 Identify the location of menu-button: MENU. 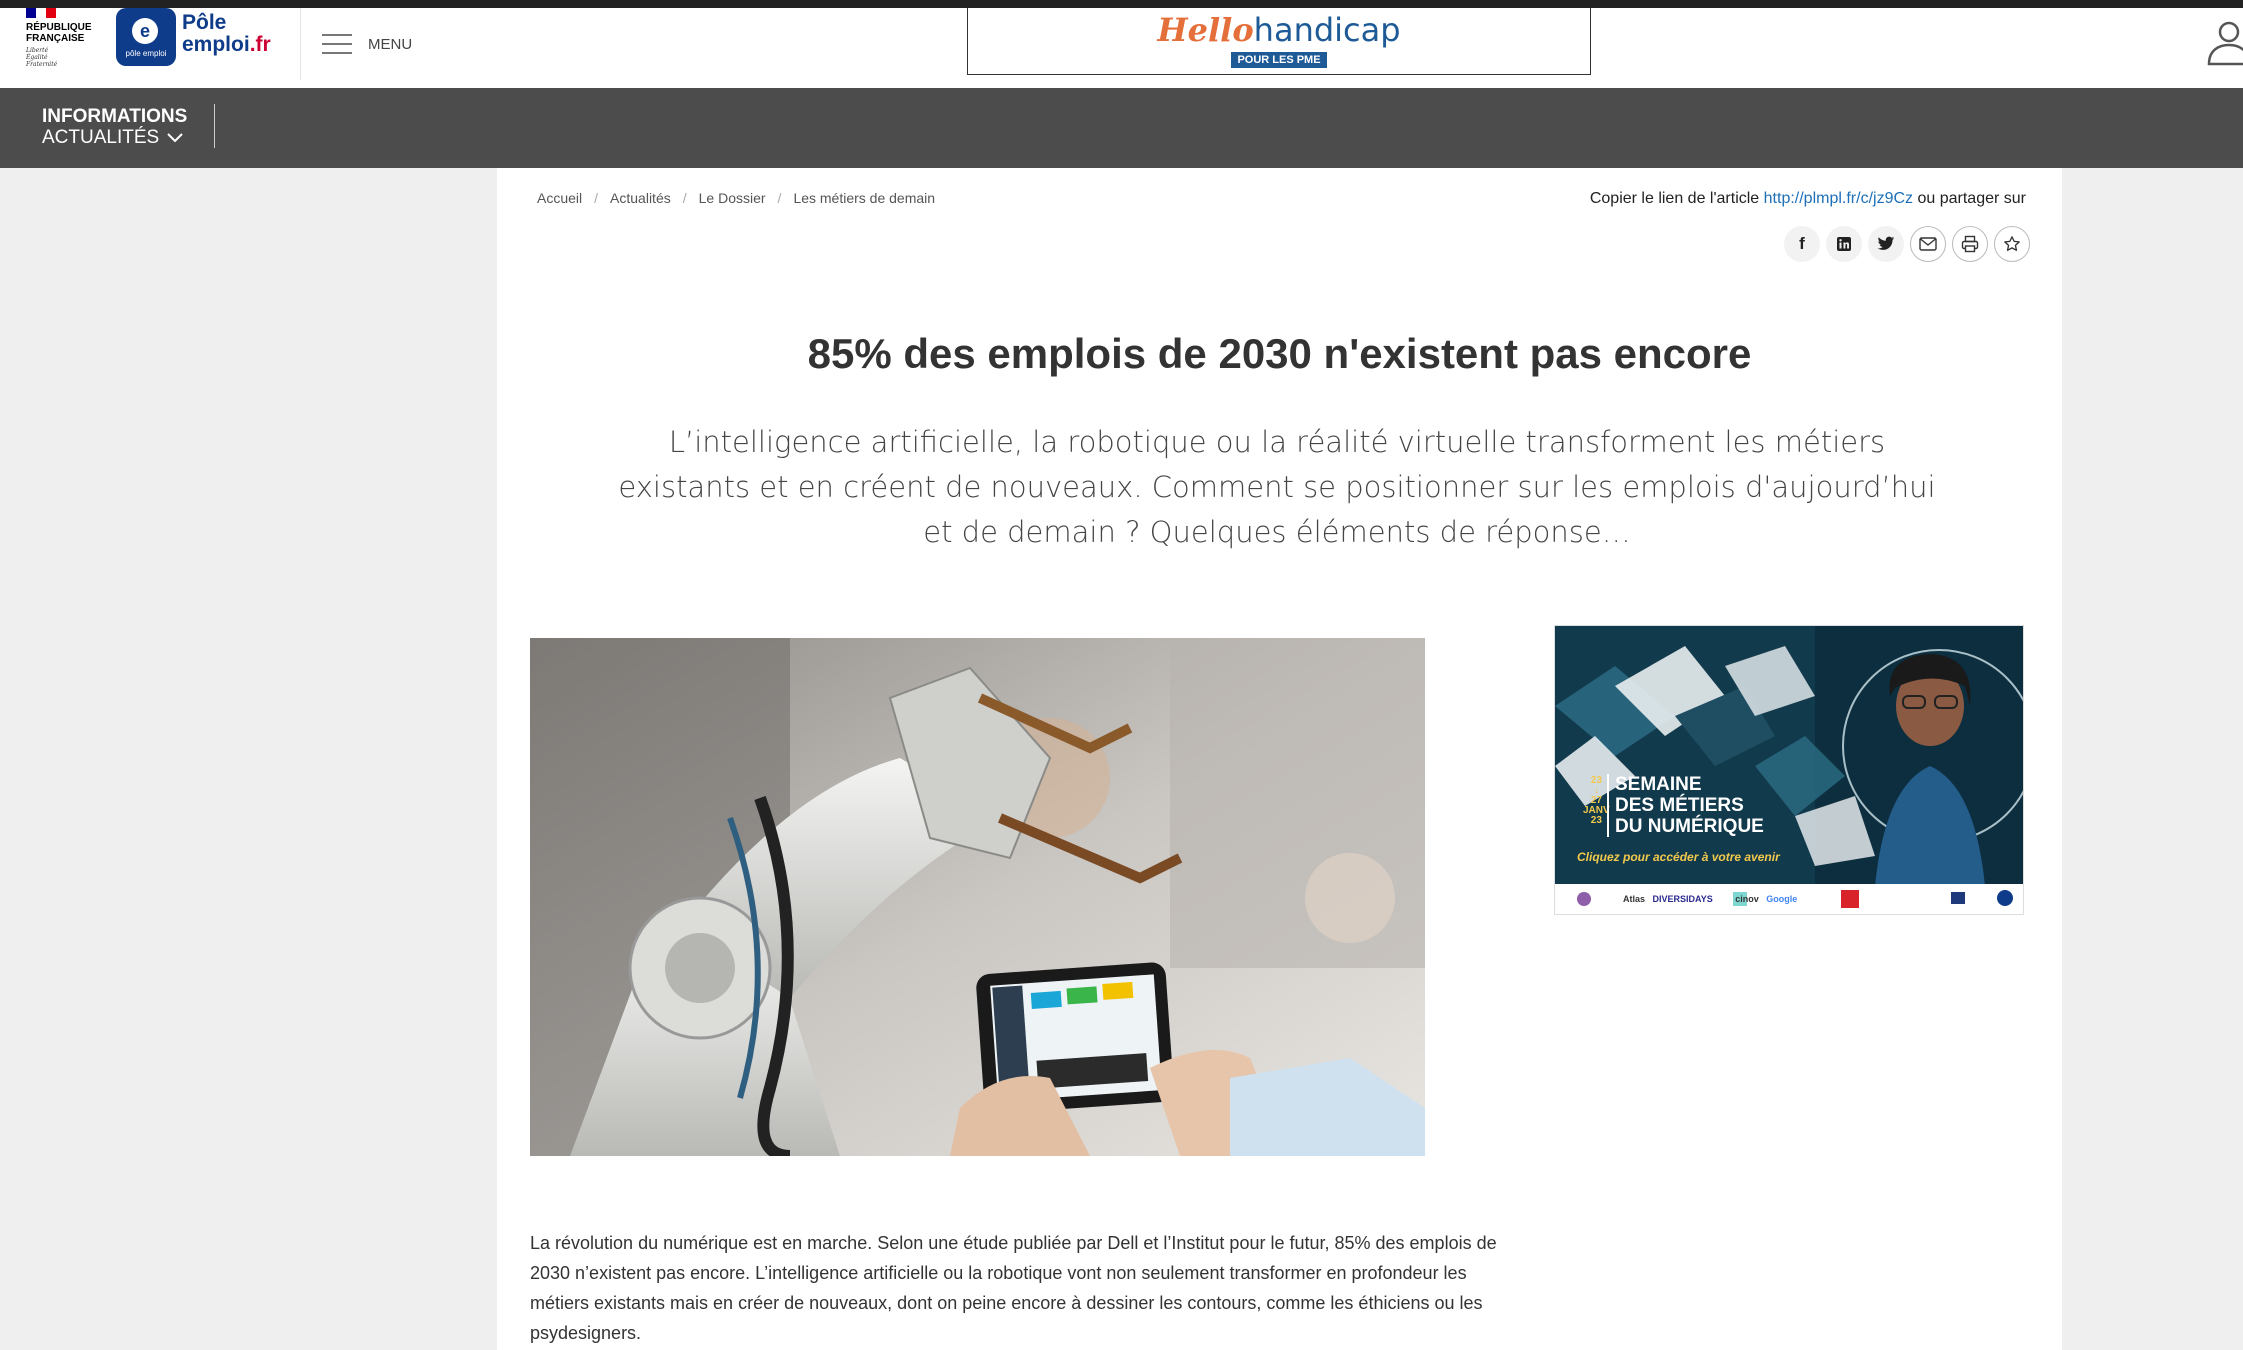
(367, 44).